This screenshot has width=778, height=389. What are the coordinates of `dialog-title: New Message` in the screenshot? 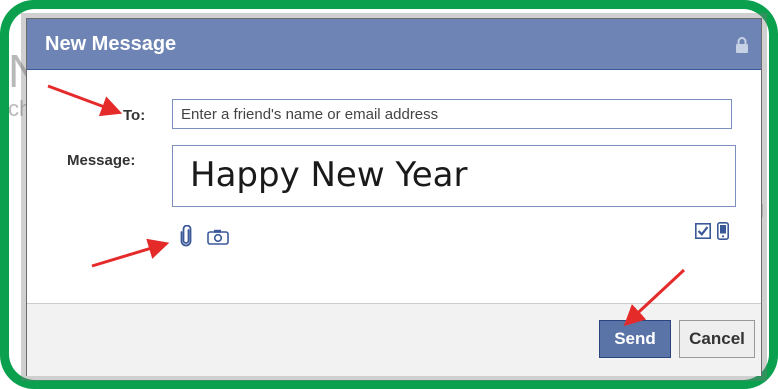 It's located at (111, 44).